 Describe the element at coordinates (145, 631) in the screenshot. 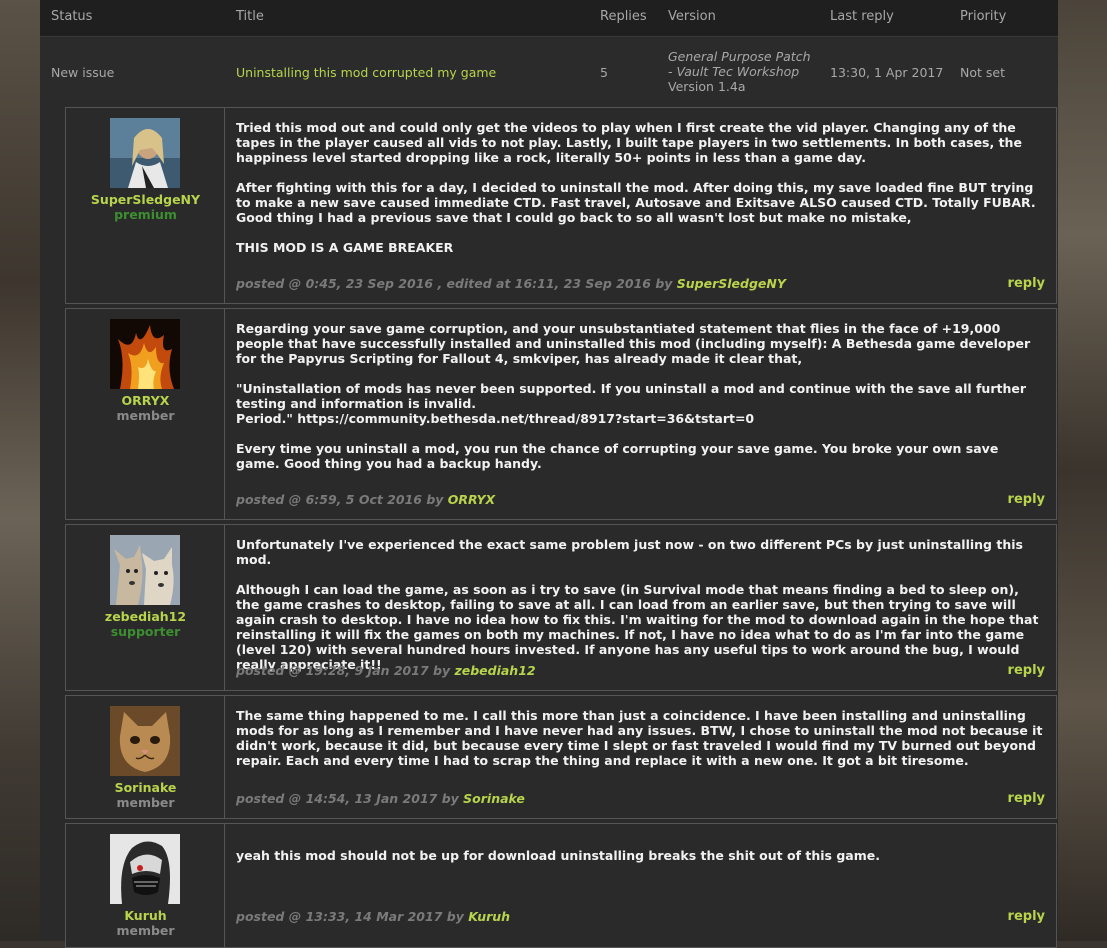

I see `author-role-badge: supporter` at that location.